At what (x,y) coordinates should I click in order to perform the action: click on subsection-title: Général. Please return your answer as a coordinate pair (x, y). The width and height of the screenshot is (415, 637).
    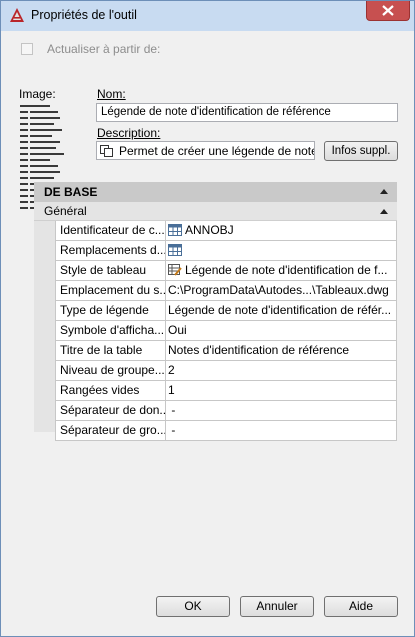
    Looking at the image, I should click on (65, 211).